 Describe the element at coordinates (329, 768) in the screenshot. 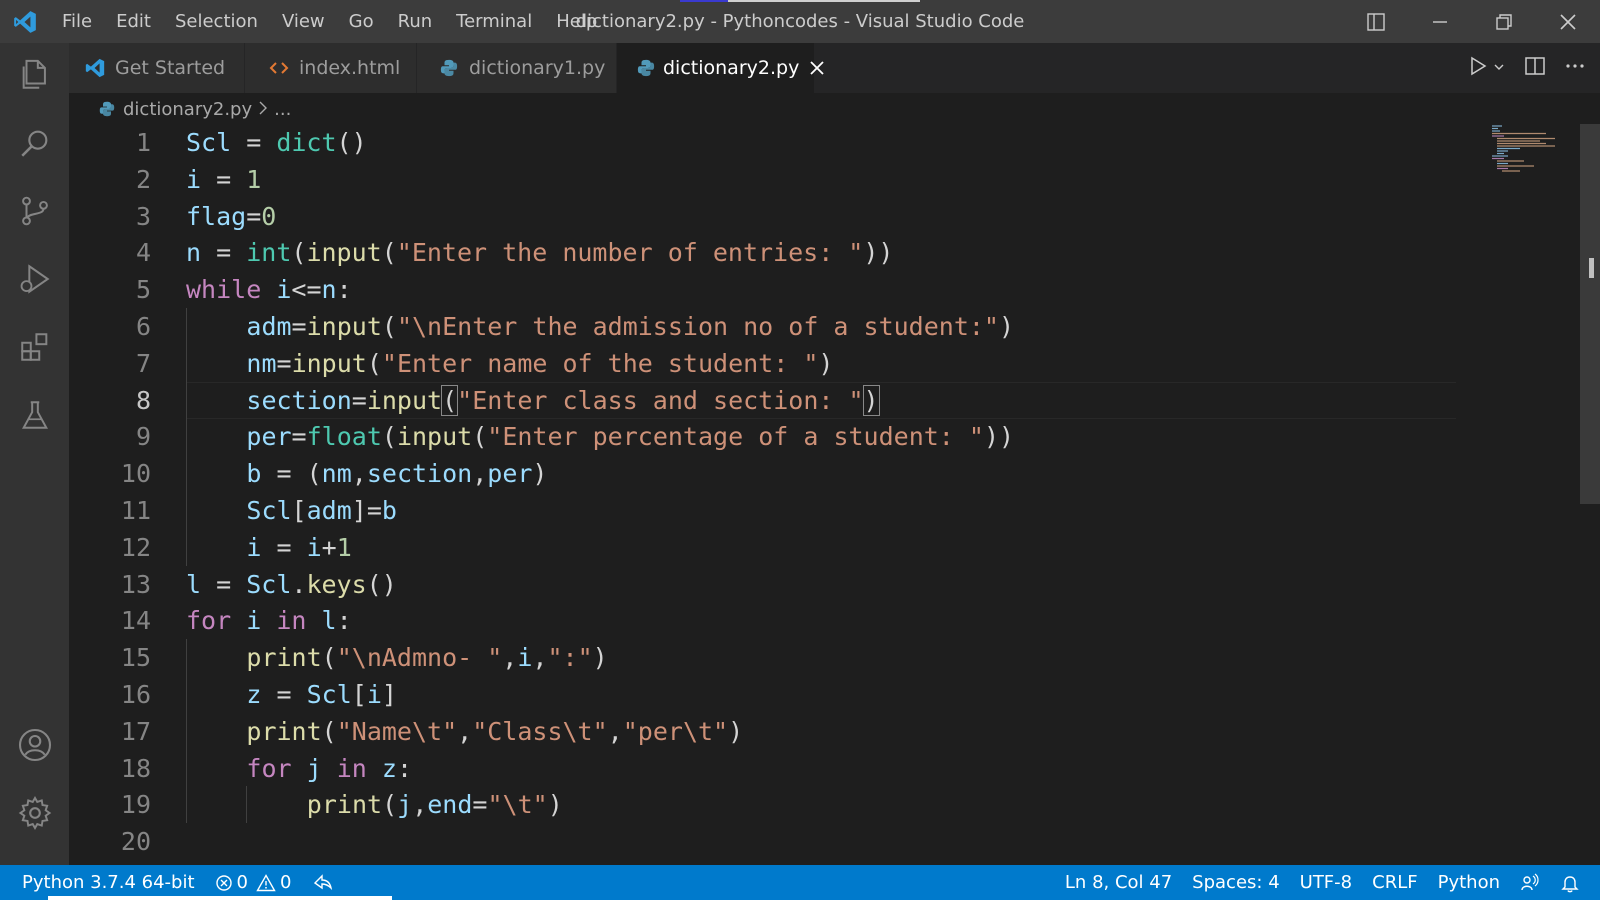

I see `line-source: for j in z:` at that location.